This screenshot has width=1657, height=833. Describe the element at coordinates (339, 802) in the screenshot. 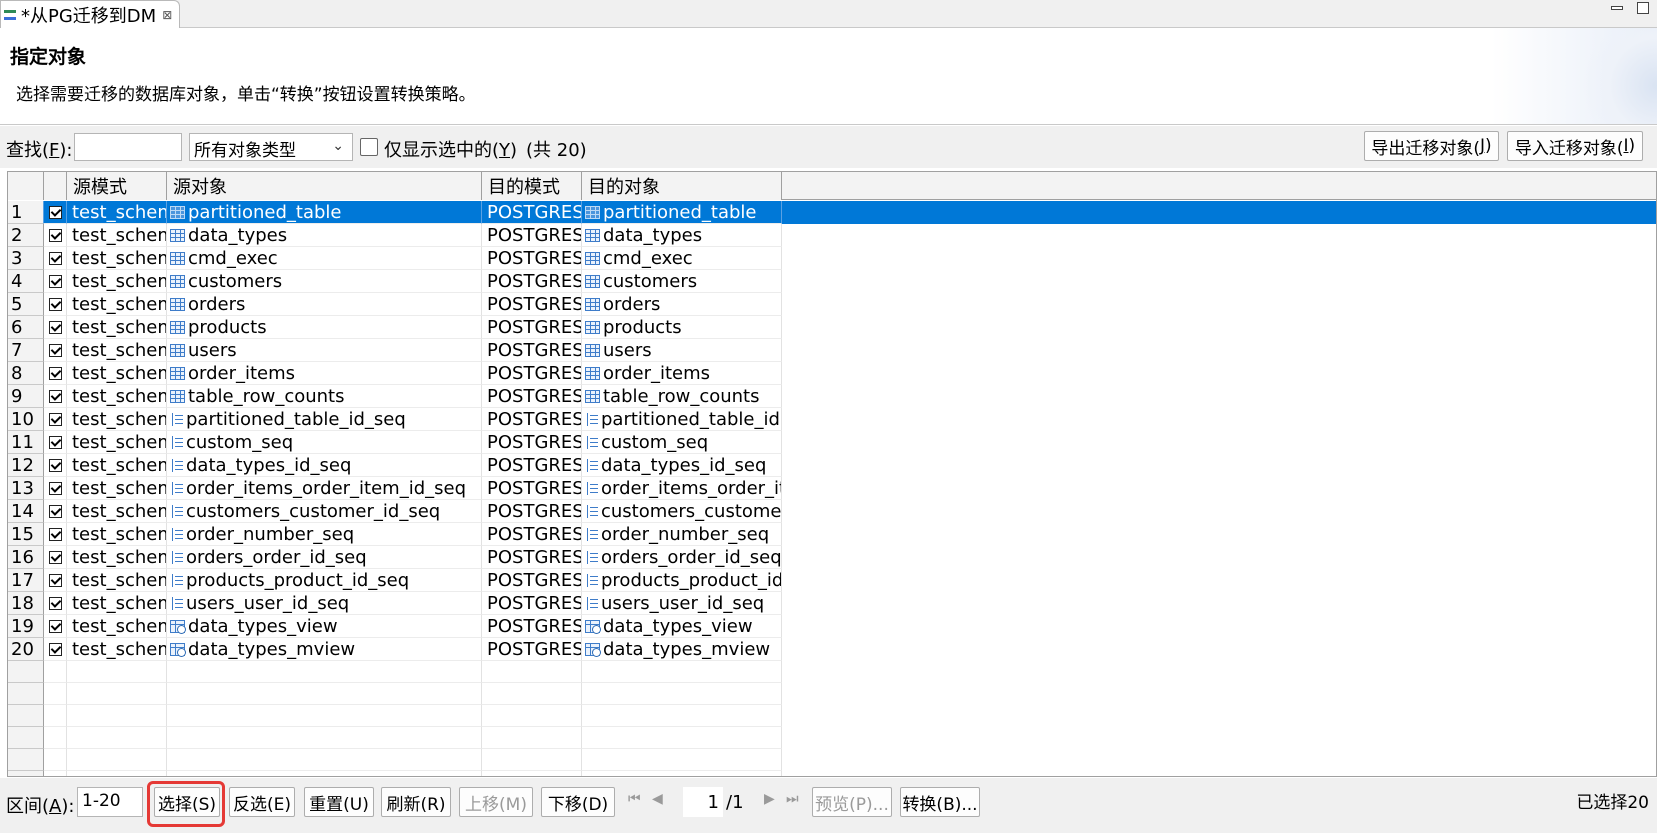

I see `reset-button: 重置(U)` at that location.